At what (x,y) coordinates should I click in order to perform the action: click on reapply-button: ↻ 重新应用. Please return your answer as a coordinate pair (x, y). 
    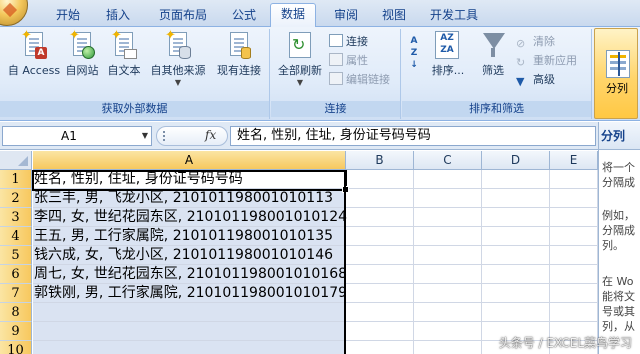
    Looking at the image, I should click on (546, 60).